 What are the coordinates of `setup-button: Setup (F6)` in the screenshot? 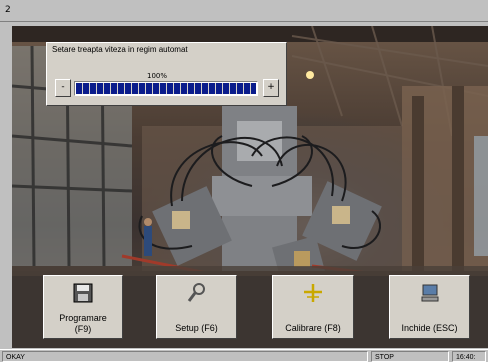 It's located at (196, 307).